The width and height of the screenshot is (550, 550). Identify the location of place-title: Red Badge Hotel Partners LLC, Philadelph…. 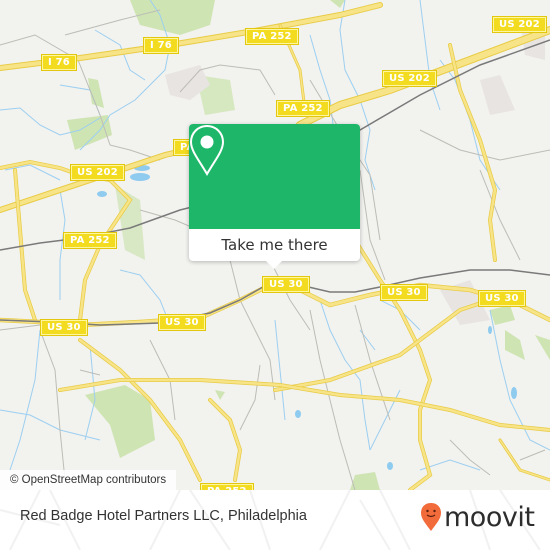
(163, 516).